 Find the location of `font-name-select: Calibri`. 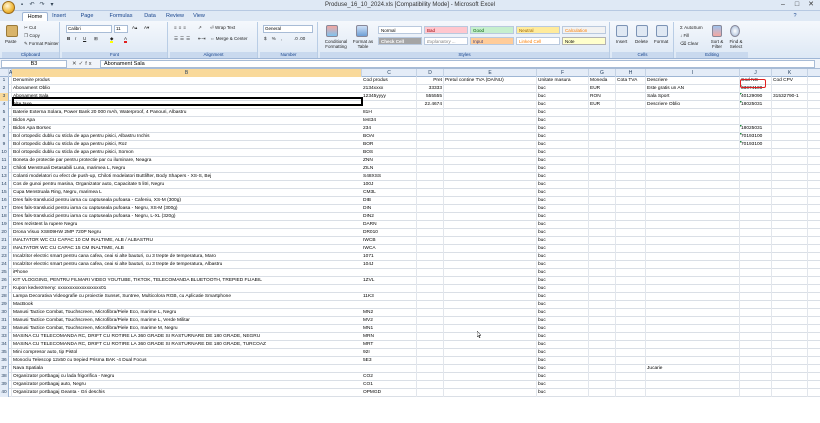

font-name-select: Calibri is located at coordinates (89, 29).